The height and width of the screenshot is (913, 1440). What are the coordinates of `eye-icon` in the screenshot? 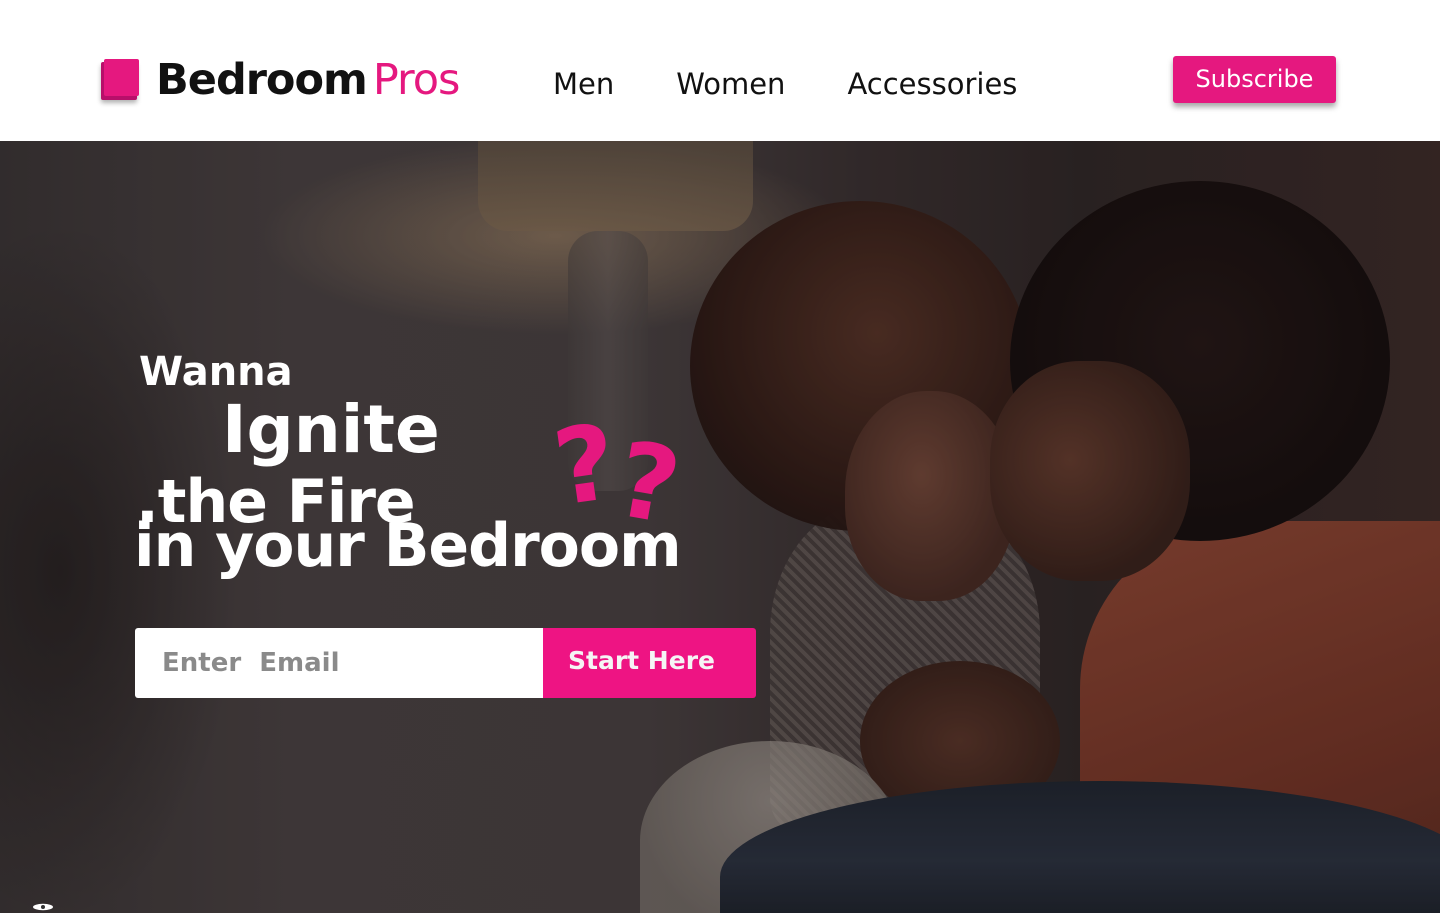 It's located at (43, 907).